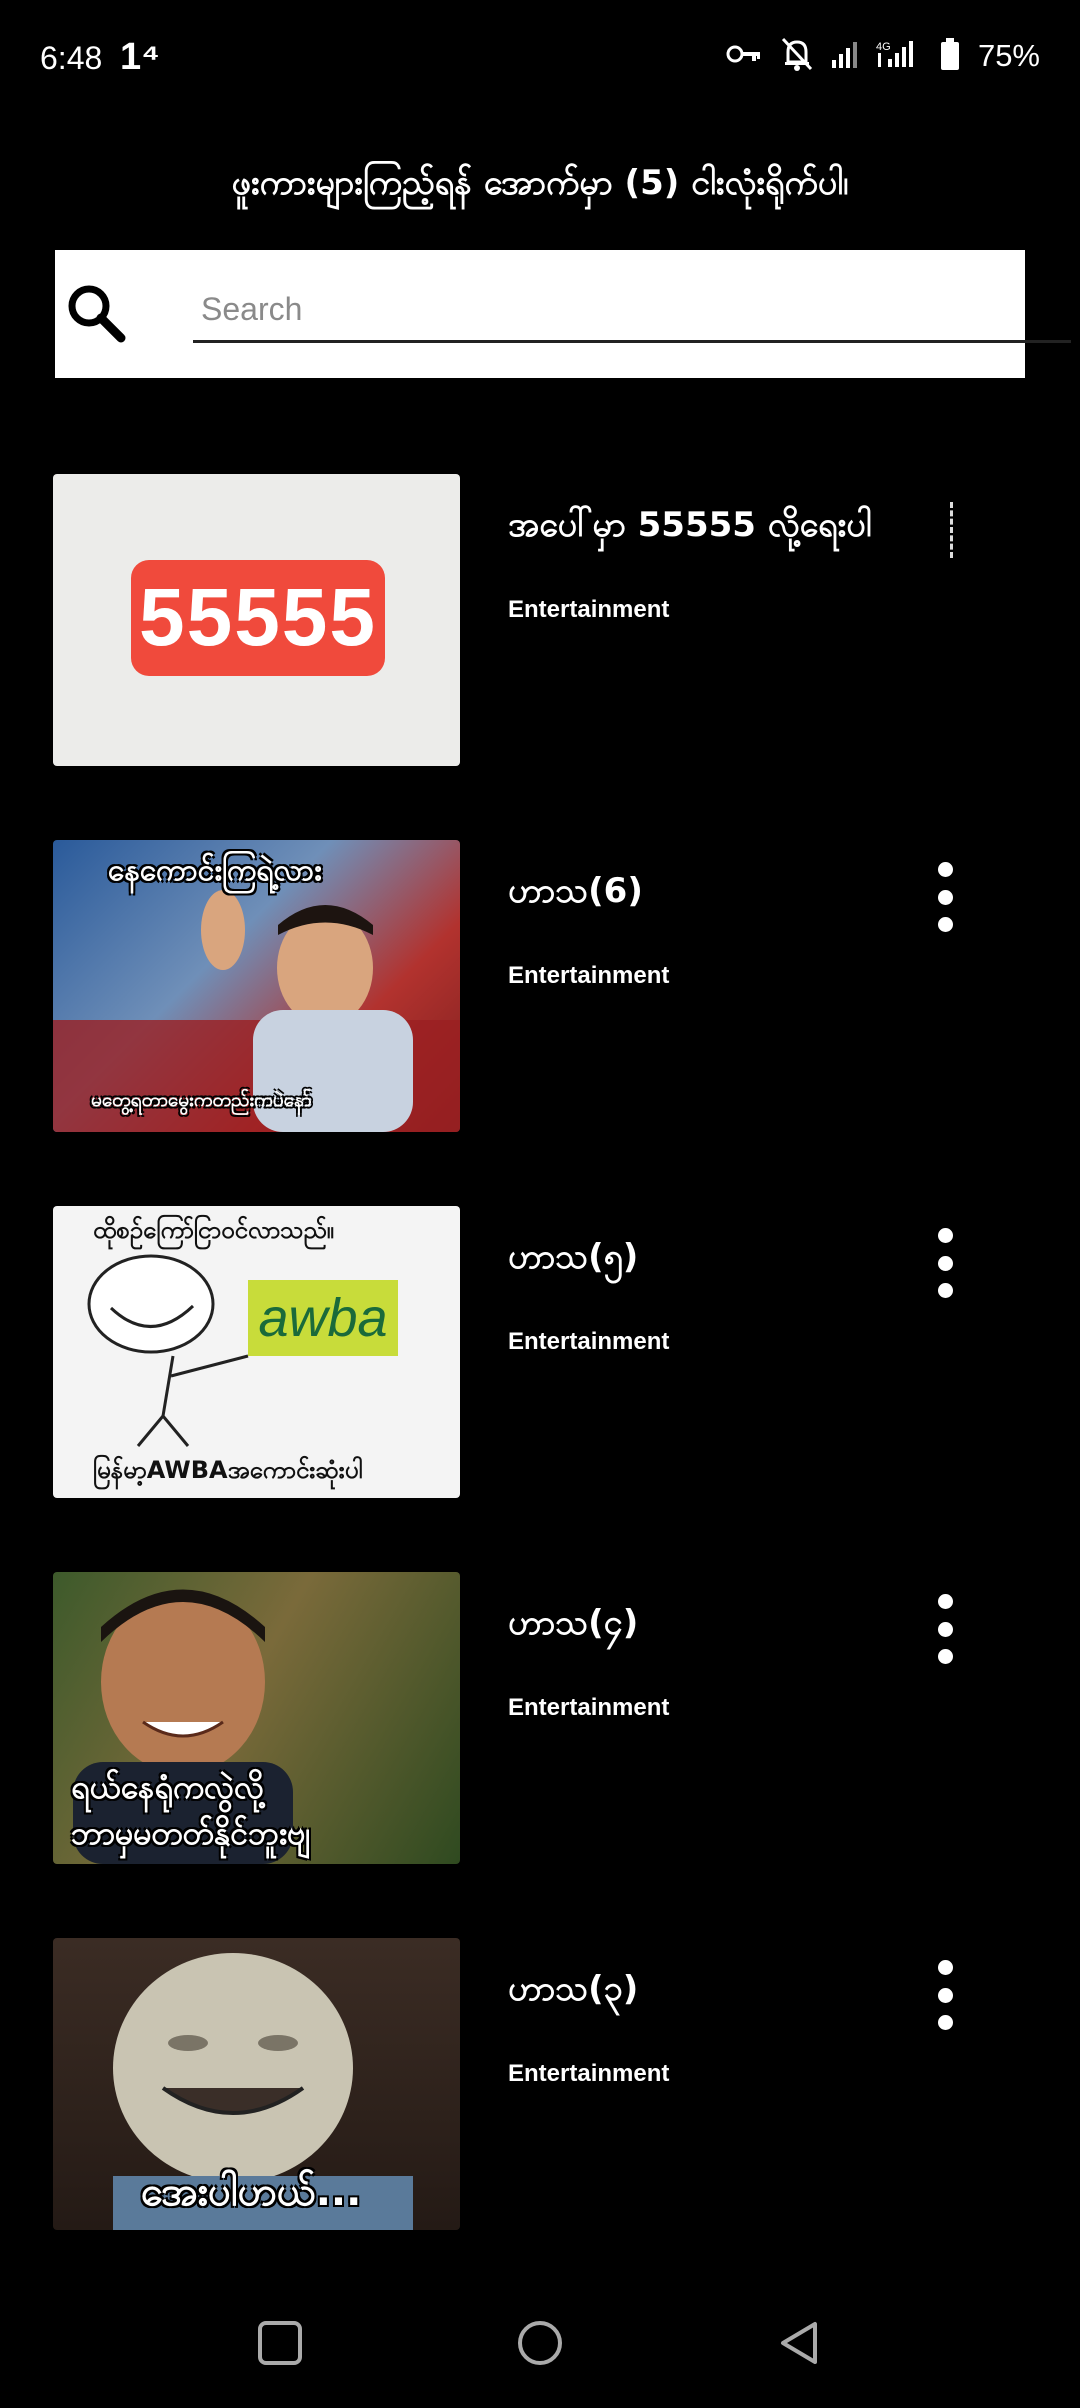  Describe the element at coordinates (844, 56) in the screenshot. I see `signal-icon` at that location.